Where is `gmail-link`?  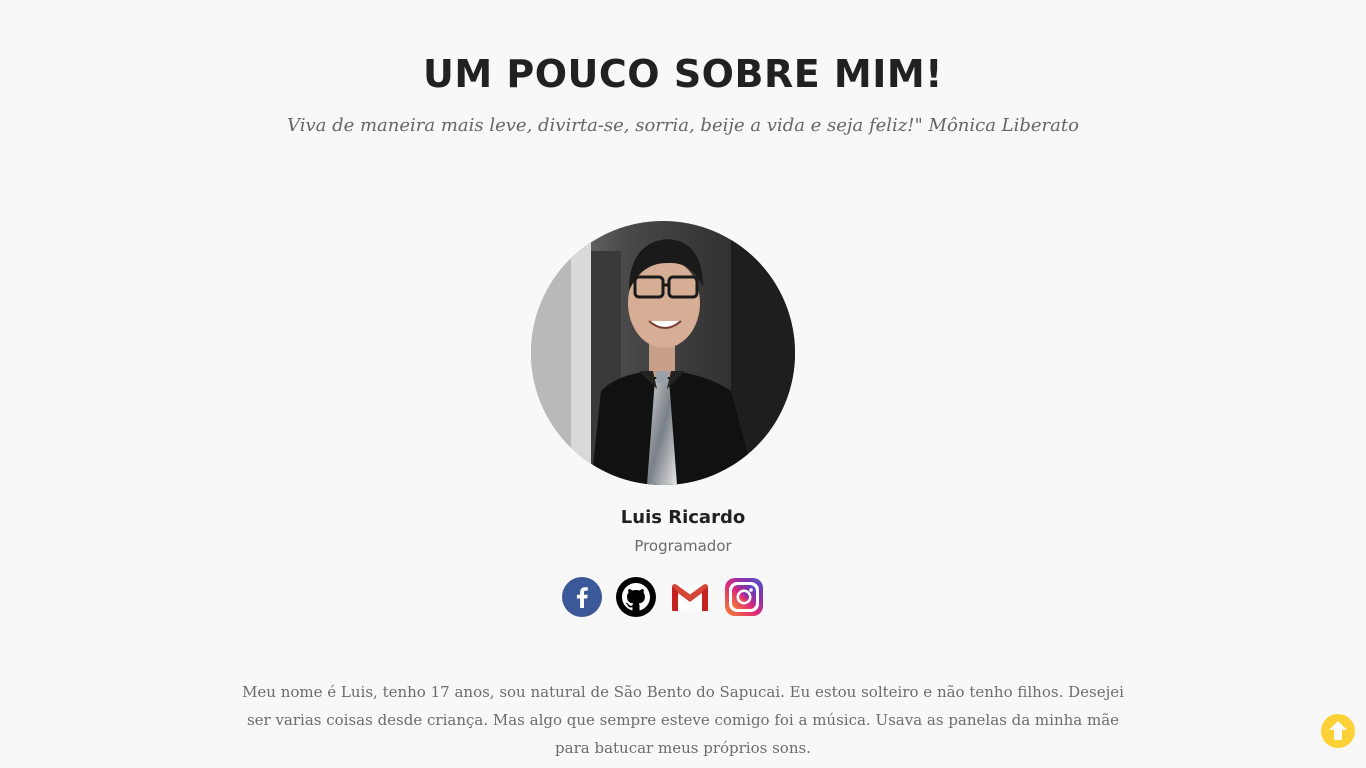
gmail-link is located at coordinates (690, 597).